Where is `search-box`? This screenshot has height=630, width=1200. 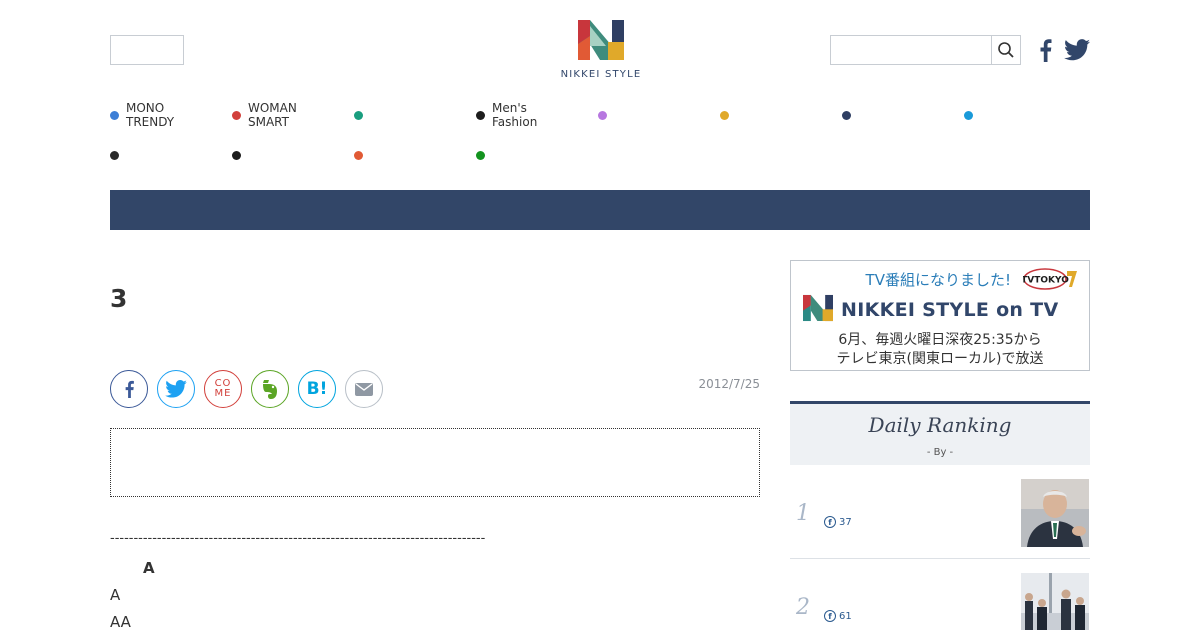 search-box is located at coordinates (925, 50).